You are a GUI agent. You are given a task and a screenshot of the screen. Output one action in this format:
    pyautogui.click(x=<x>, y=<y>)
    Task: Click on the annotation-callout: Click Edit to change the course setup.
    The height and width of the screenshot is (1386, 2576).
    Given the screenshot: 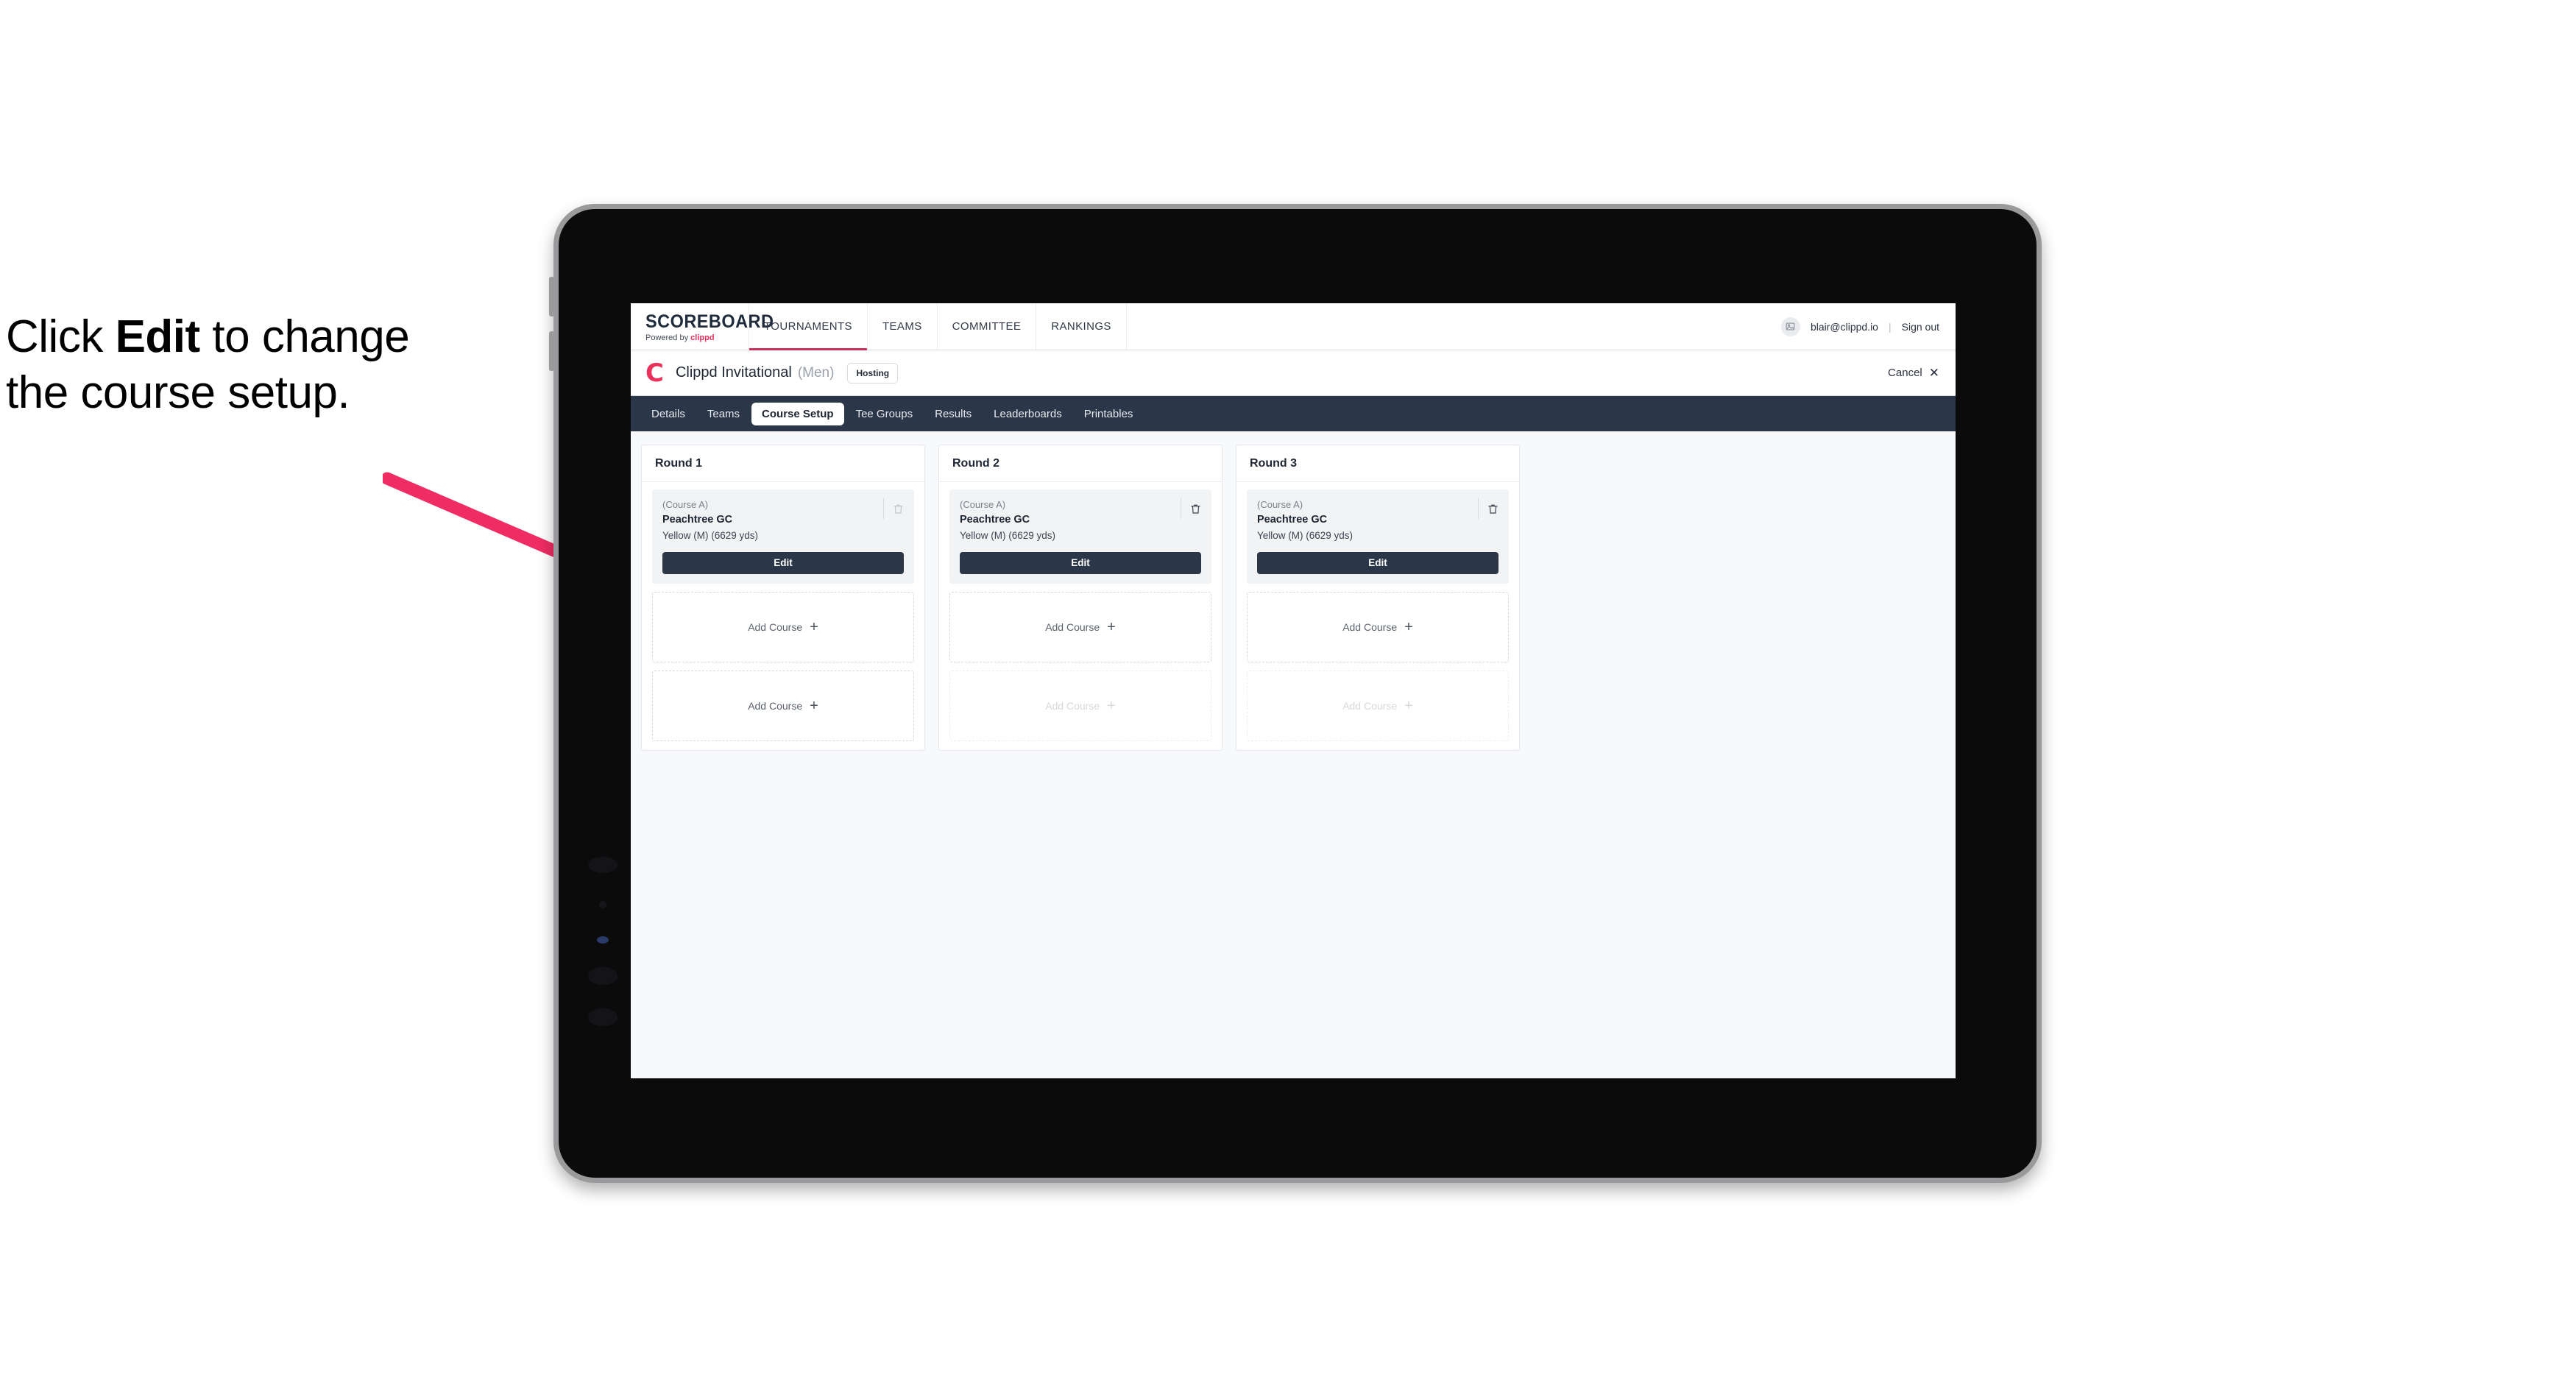 What is the action you would take?
    pyautogui.click(x=212, y=364)
    